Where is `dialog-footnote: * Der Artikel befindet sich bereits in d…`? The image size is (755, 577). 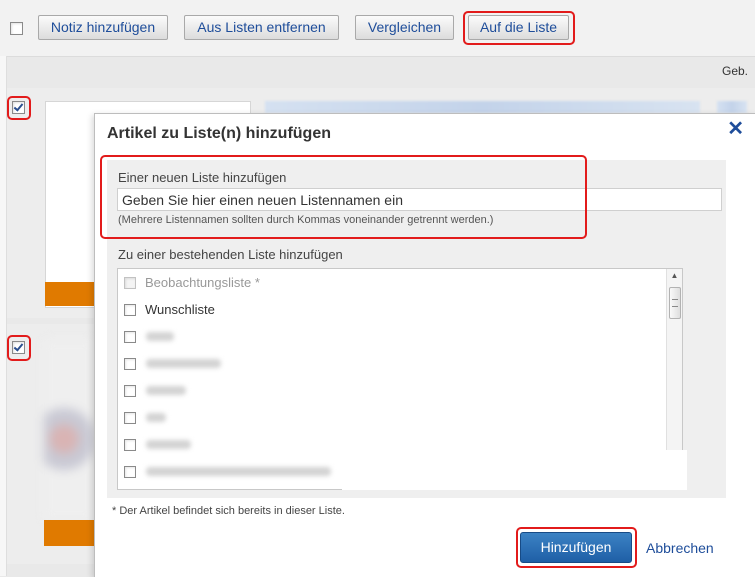 dialog-footnote: * Der Artikel befindet sich bereits in d… is located at coordinates (228, 511).